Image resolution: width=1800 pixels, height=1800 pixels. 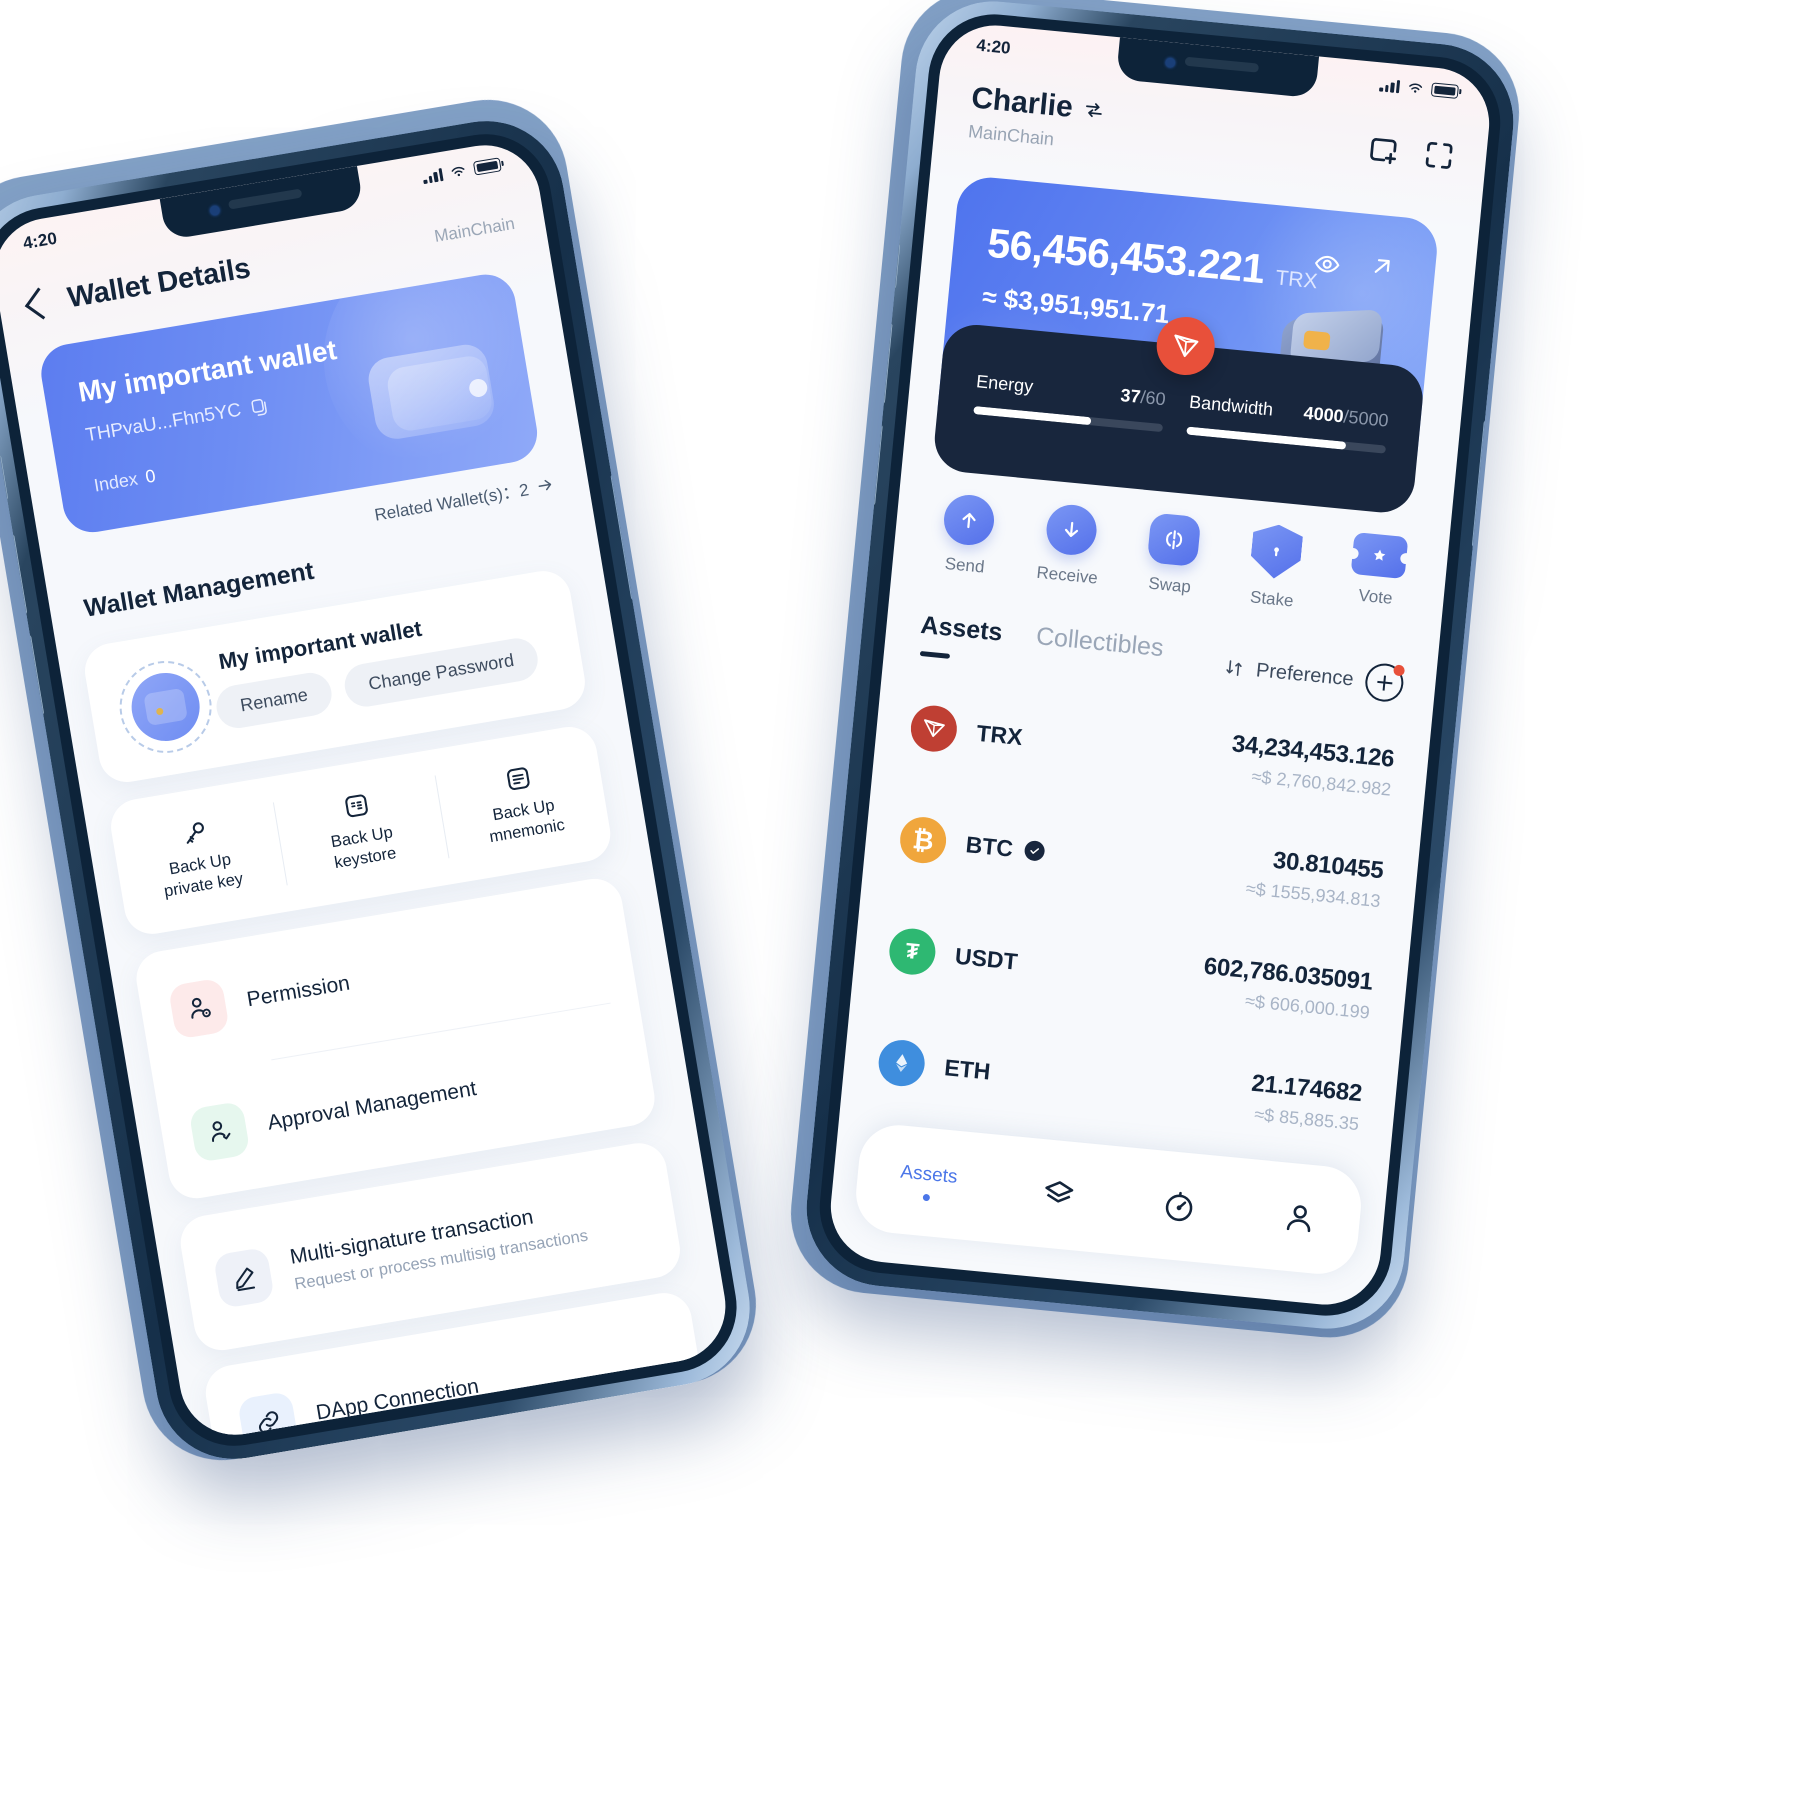 What do you see at coordinates (1444, 90) in the screenshot?
I see `battery-icon` at bounding box center [1444, 90].